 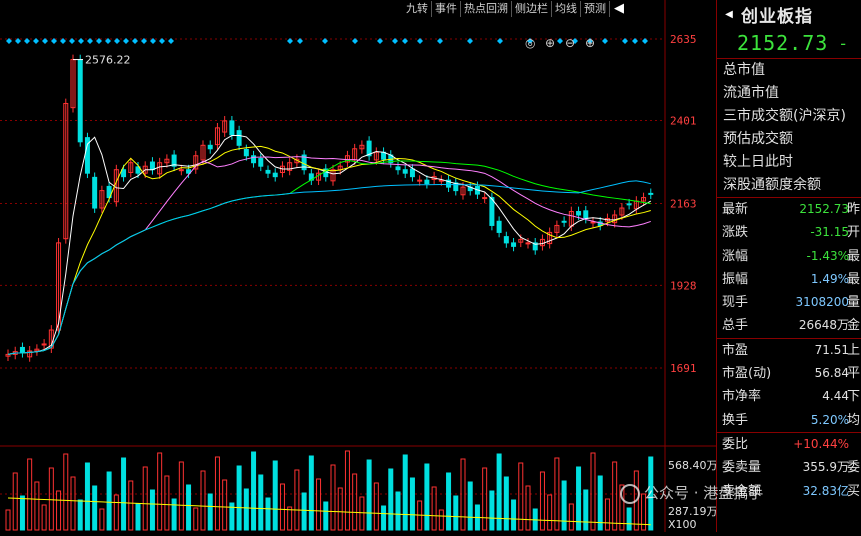 I want to click on info-item: 流通市值, so click(x=789, y=93).